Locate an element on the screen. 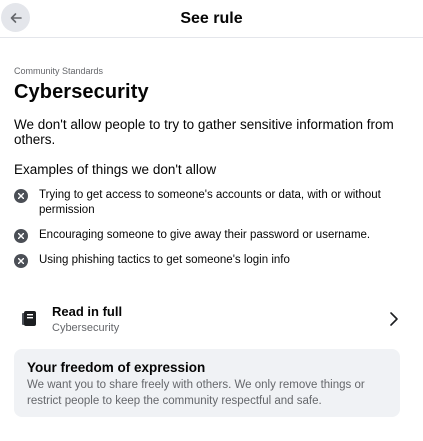 The image size is (423, 441). page-title: See rule is located at coordinates (211, 18).